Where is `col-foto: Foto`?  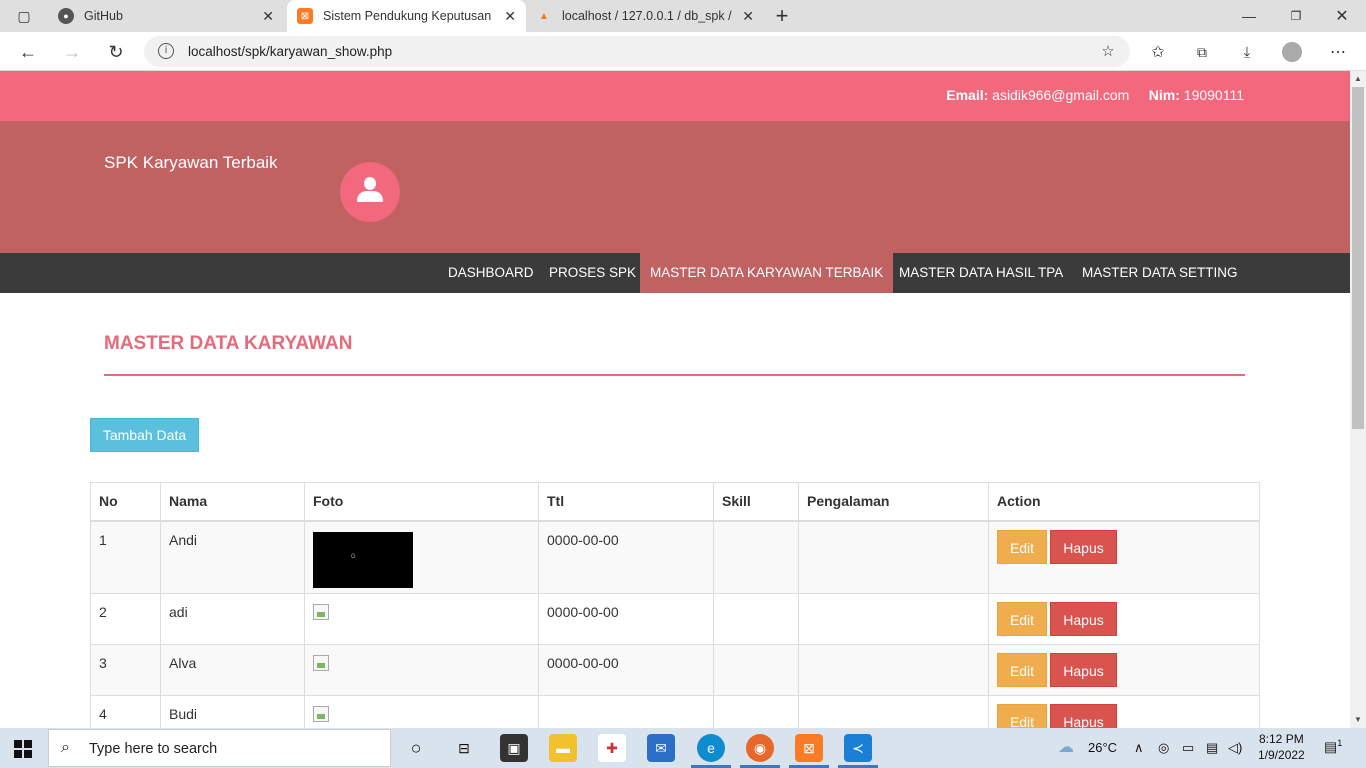 col-foto: Foto is located at coordinates (421, 502).